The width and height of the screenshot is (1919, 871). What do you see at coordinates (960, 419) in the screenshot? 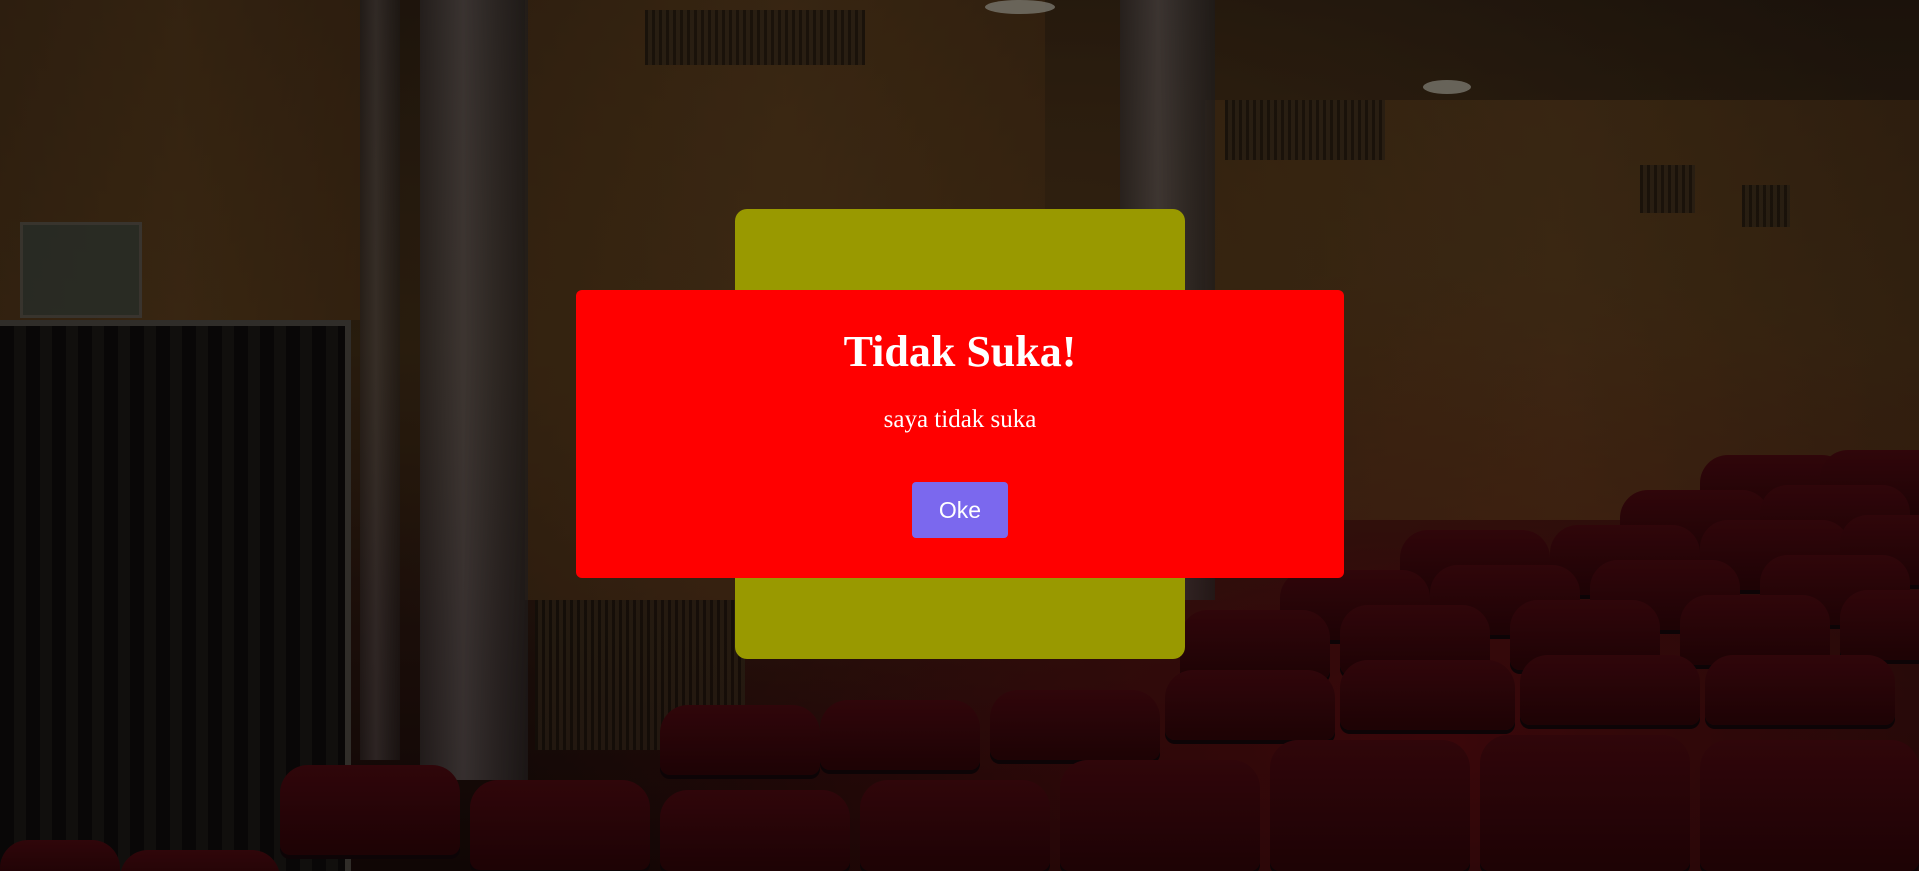
I see `dialog-message: saya tidak suka` at bounding box center [960, 419].